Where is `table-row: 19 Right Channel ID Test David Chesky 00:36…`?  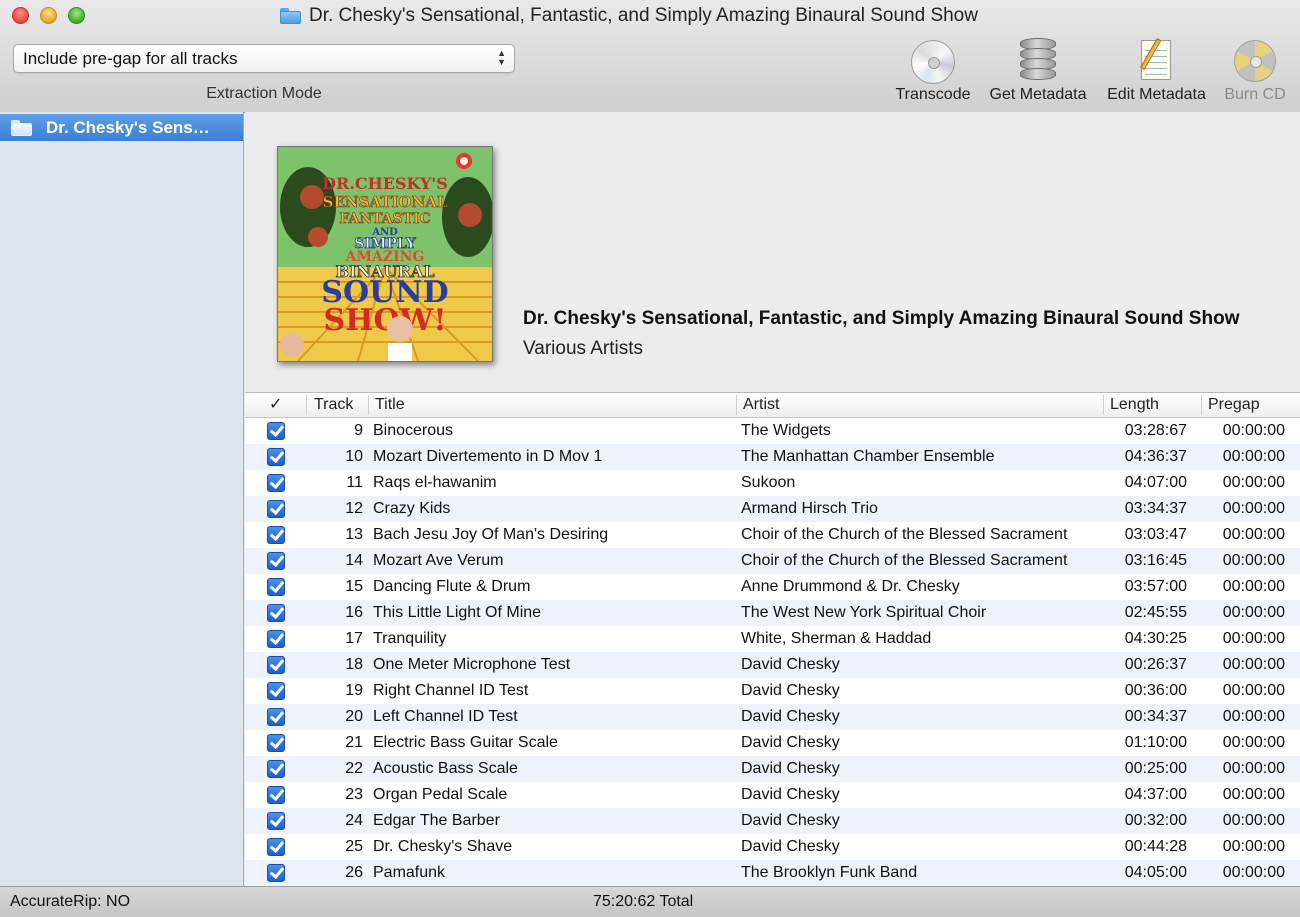 table-row: 19 Right Channel ID Test David Chesky 00:36… is located at coordinates (772, 691).